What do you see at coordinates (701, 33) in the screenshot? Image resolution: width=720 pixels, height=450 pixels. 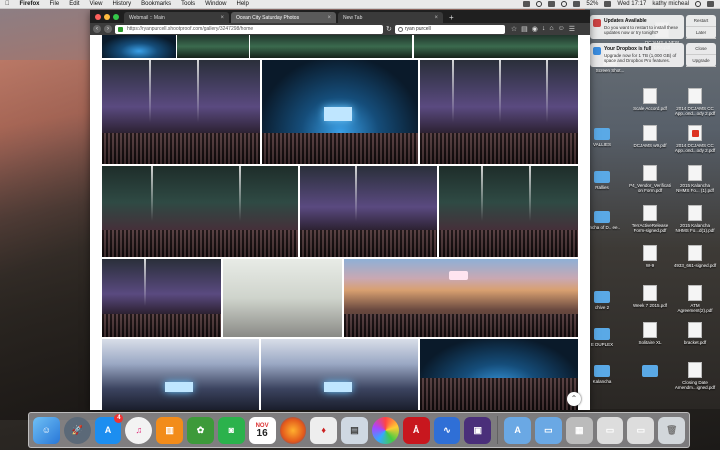 I see `later-button: Later` at bounding box center [701, 33].